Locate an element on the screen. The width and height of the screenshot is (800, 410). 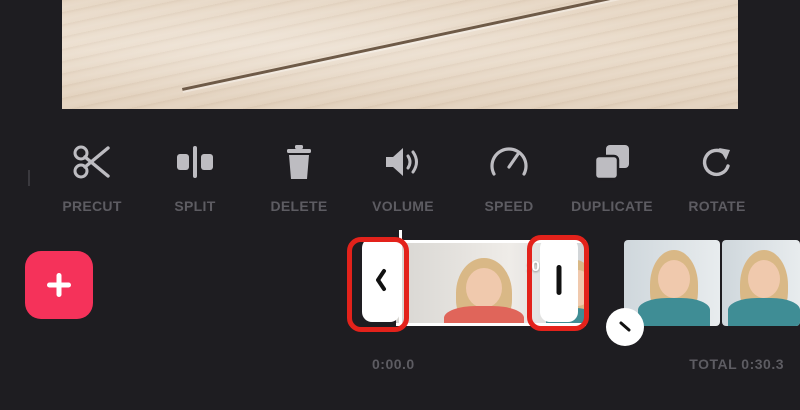
split-button: SPLIT is located at coordinates (195, 180).